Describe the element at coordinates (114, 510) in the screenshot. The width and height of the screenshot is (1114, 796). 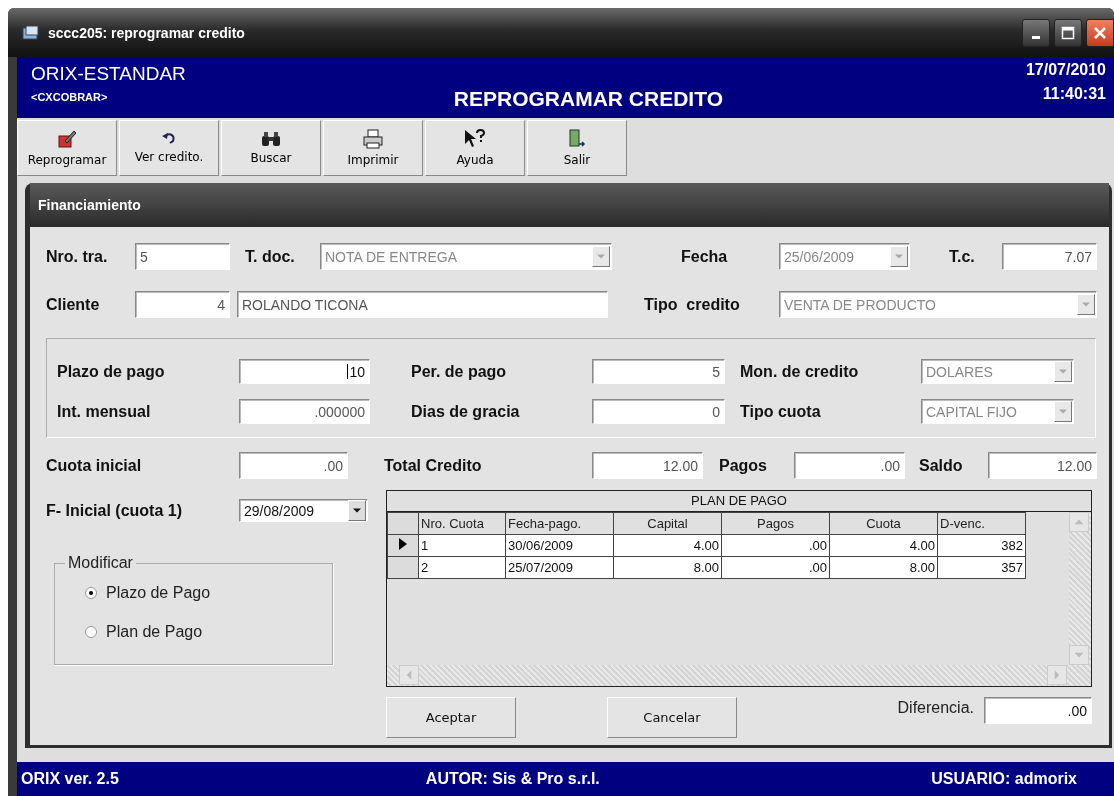
I see `field-label: F- Inicial (cuota 1)` at that location.